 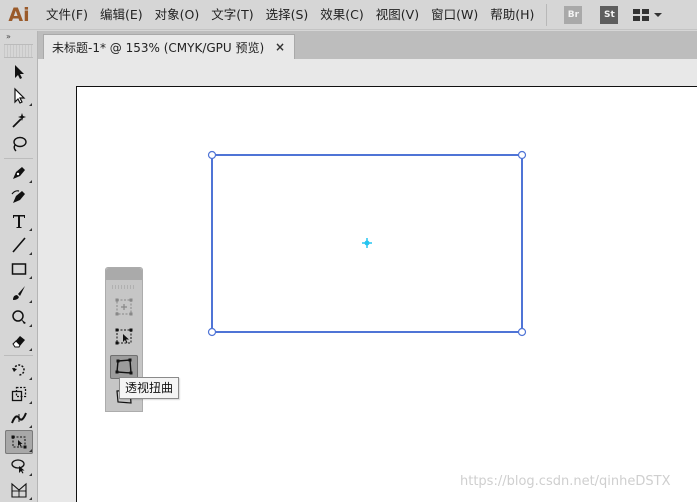 What do you see at coordinates (454, 15) in the screenshot?
I see `menu-window: 窗口(W)` at bounding box center [454, 15].